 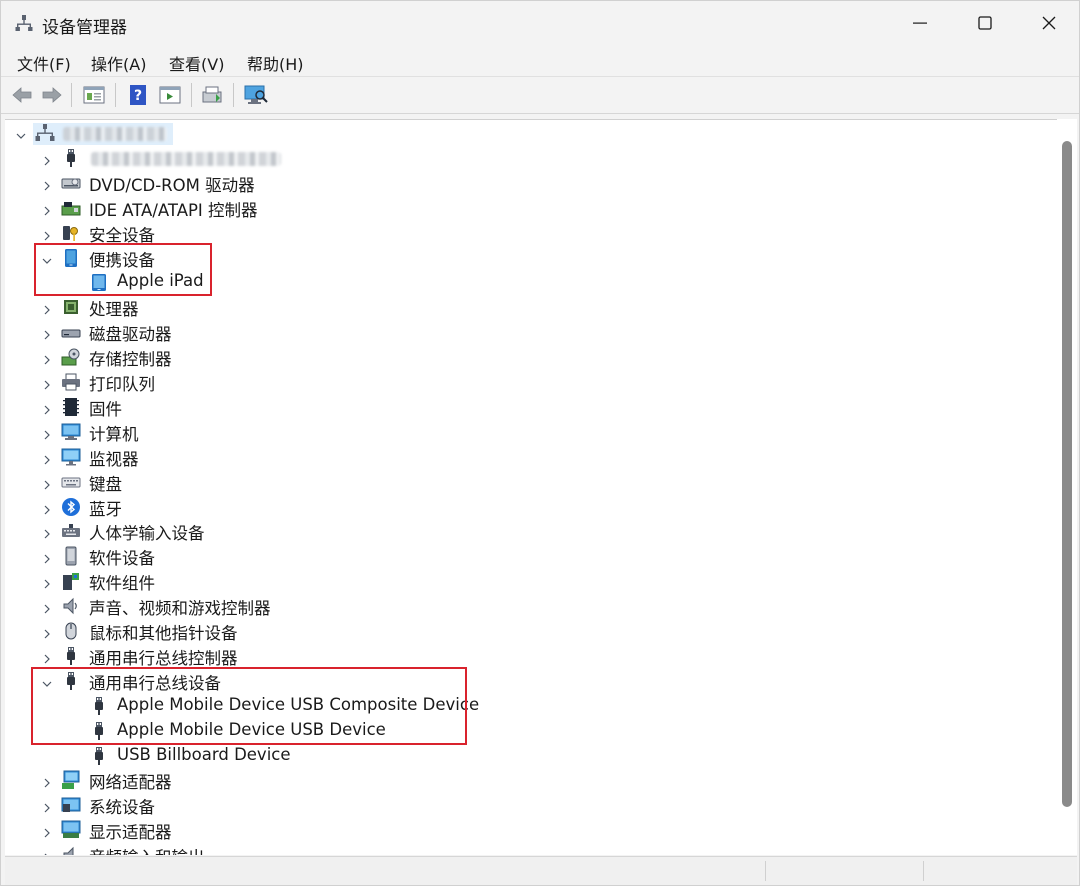 What do you see at coordinates (130, 833) in the screenshot?
I see `tree-item-label: 显示适配器` at bounding box center [130, 833].